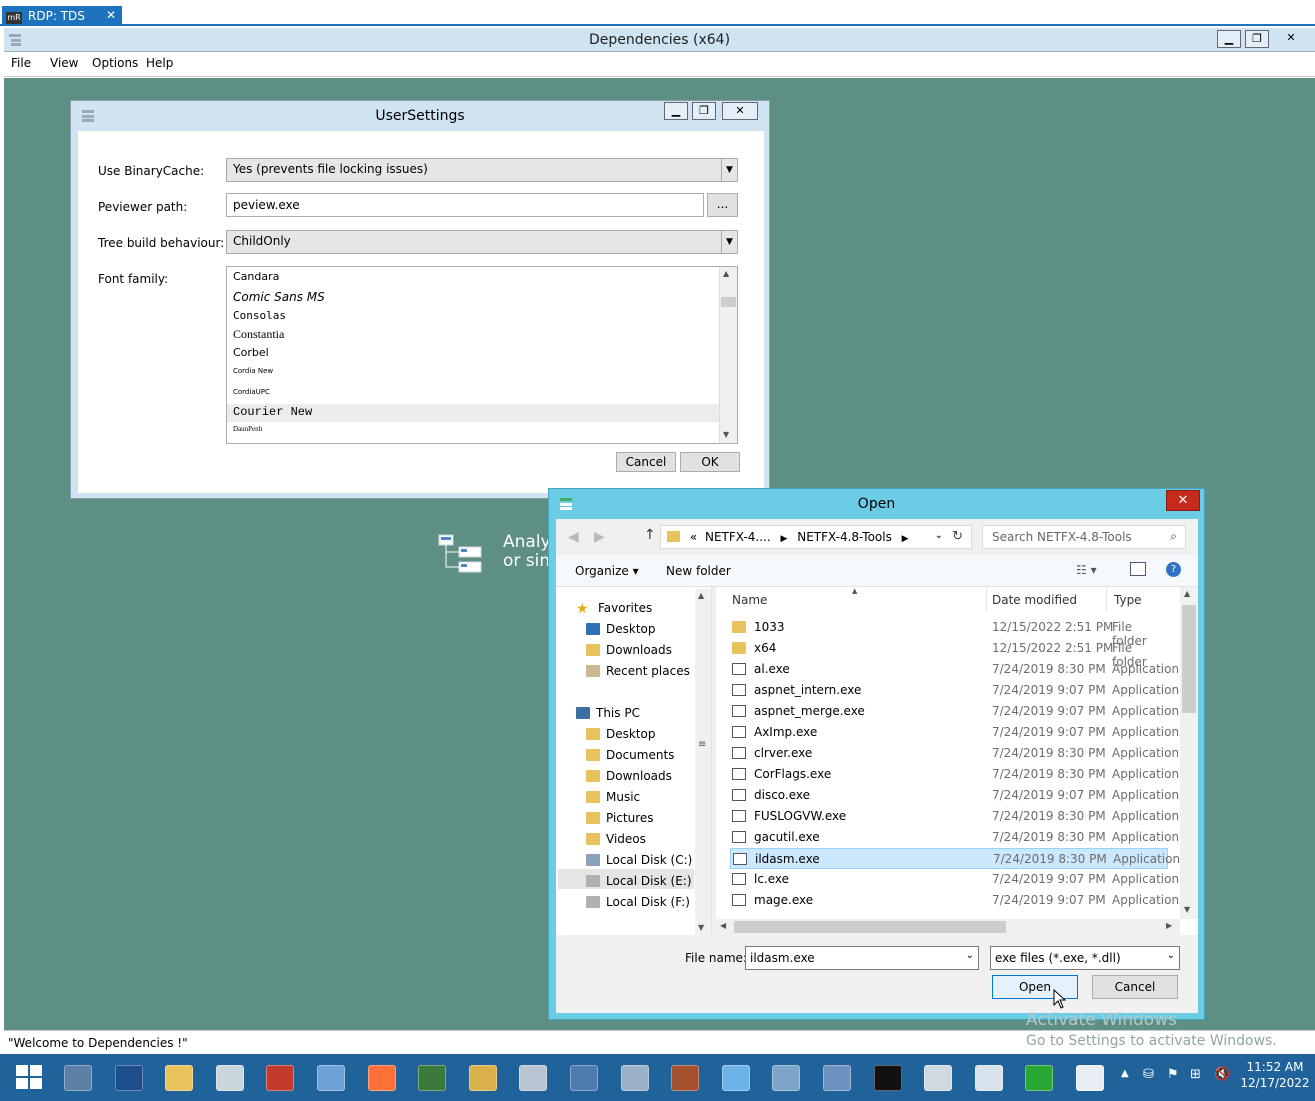 The height and width of the screenshot is (1101, 1315). What do you see at coordinates (1183, 500) in the screenshot?
I see `open-dialog-close-button: ✕` at bounding box center [1183, 500].